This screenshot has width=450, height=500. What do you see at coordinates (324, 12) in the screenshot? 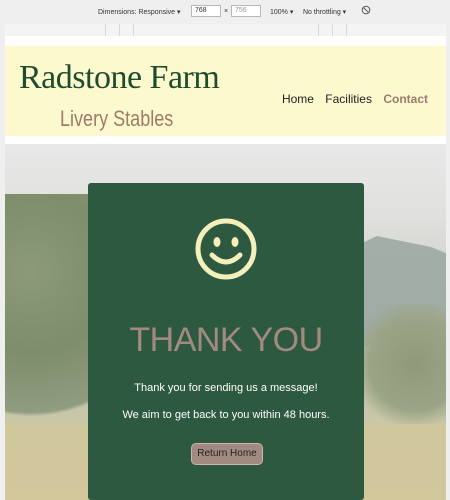
I see `throttling-dropdown: No throttling ▾` at bounding box center [324, 12].